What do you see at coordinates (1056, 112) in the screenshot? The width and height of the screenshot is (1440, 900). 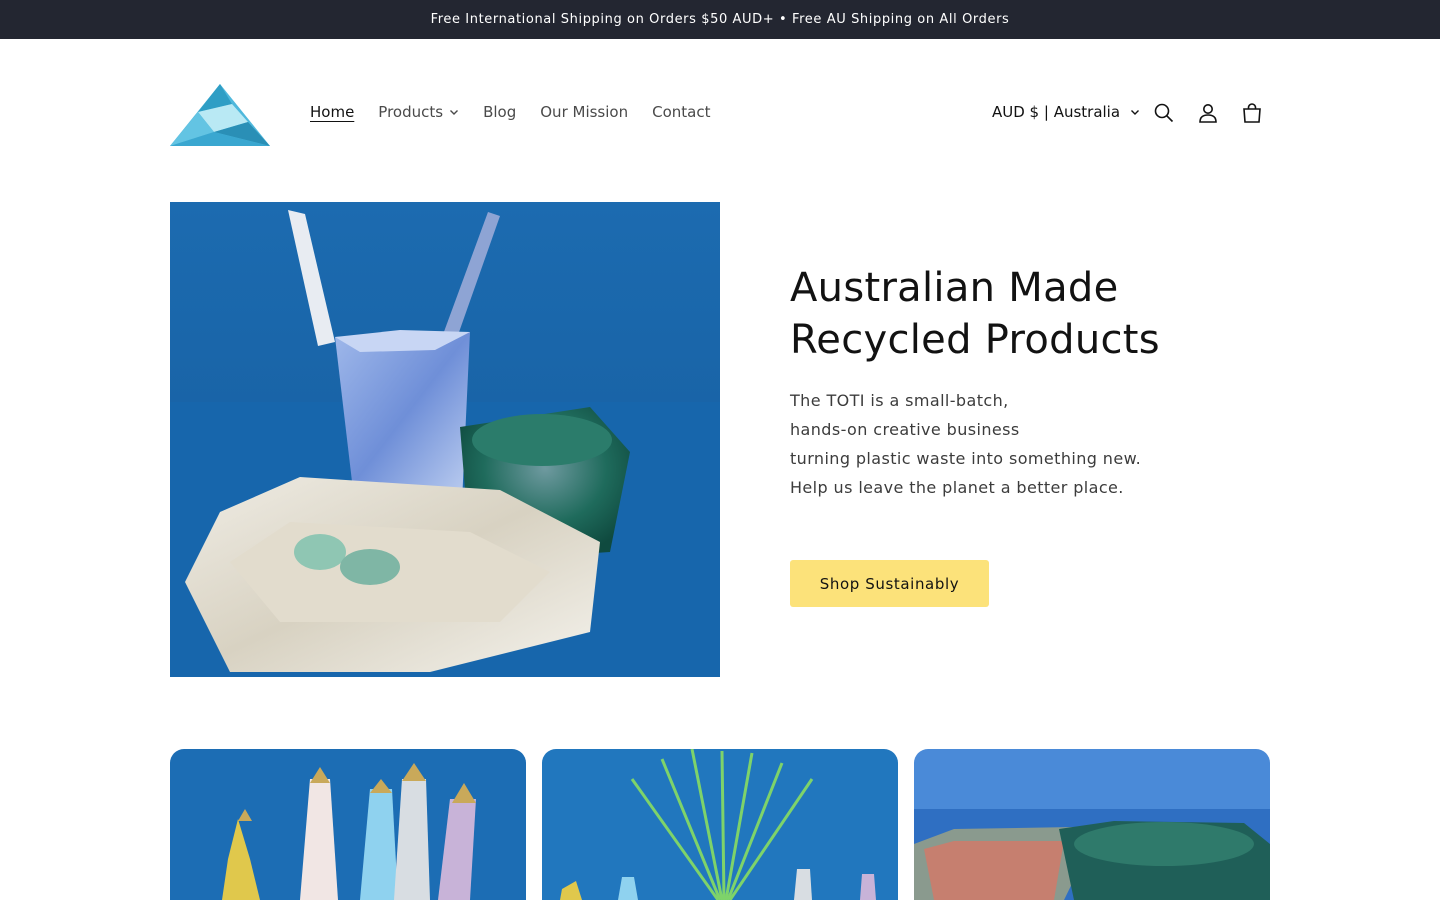 I see `currency-label: AUD $ | Australia` at bounding box center [1056, 112].